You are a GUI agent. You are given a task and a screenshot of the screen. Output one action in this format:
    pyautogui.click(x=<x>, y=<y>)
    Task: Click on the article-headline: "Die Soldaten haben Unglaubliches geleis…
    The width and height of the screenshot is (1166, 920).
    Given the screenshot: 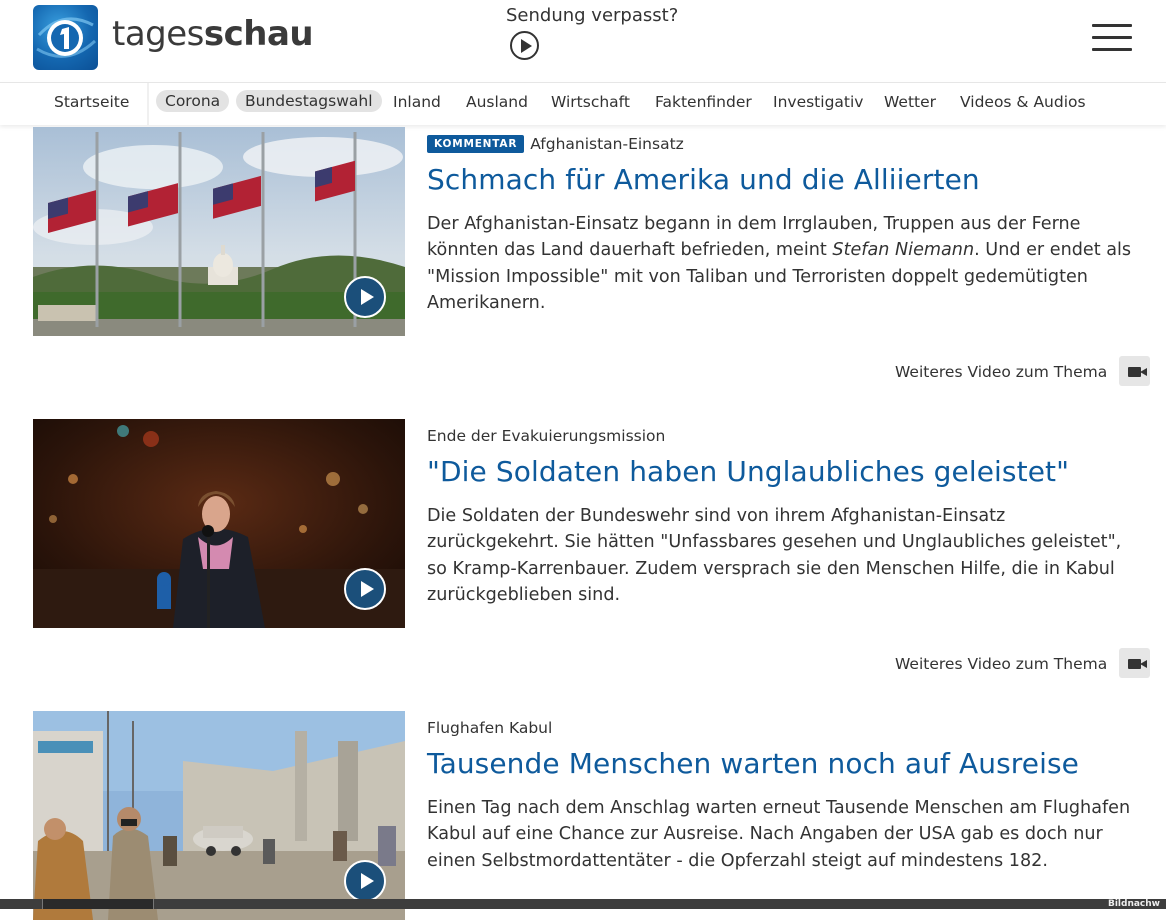 What is the action you would take?
    pyautogui.click(x=748, y=471)
    